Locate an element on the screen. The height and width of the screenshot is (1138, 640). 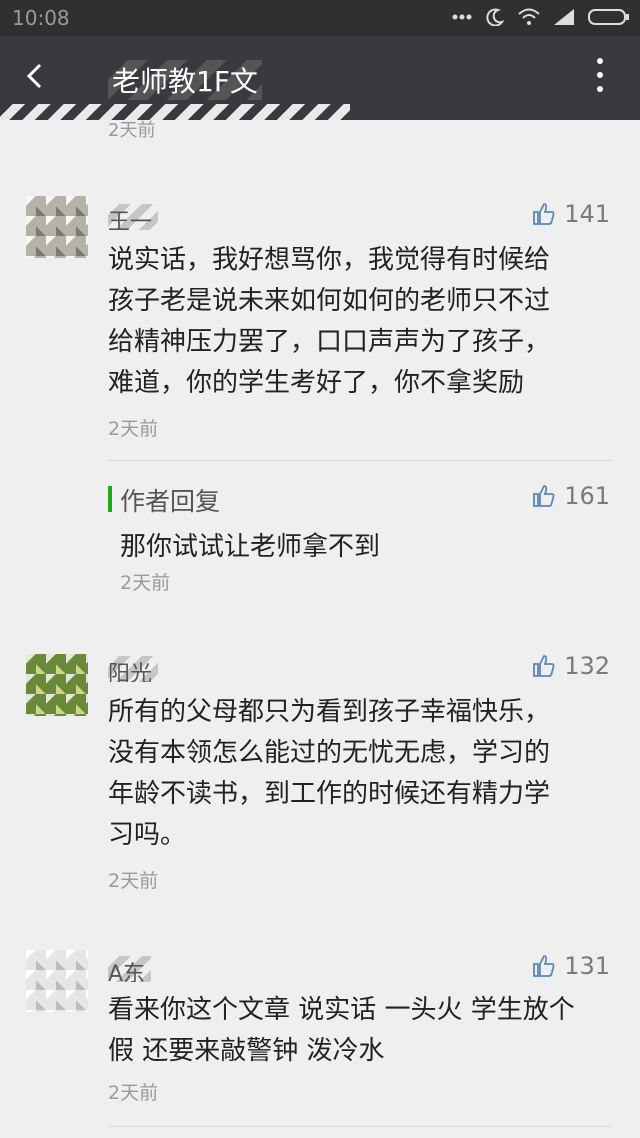
reply-time: 2天前 is located at coordinates (145, 583).